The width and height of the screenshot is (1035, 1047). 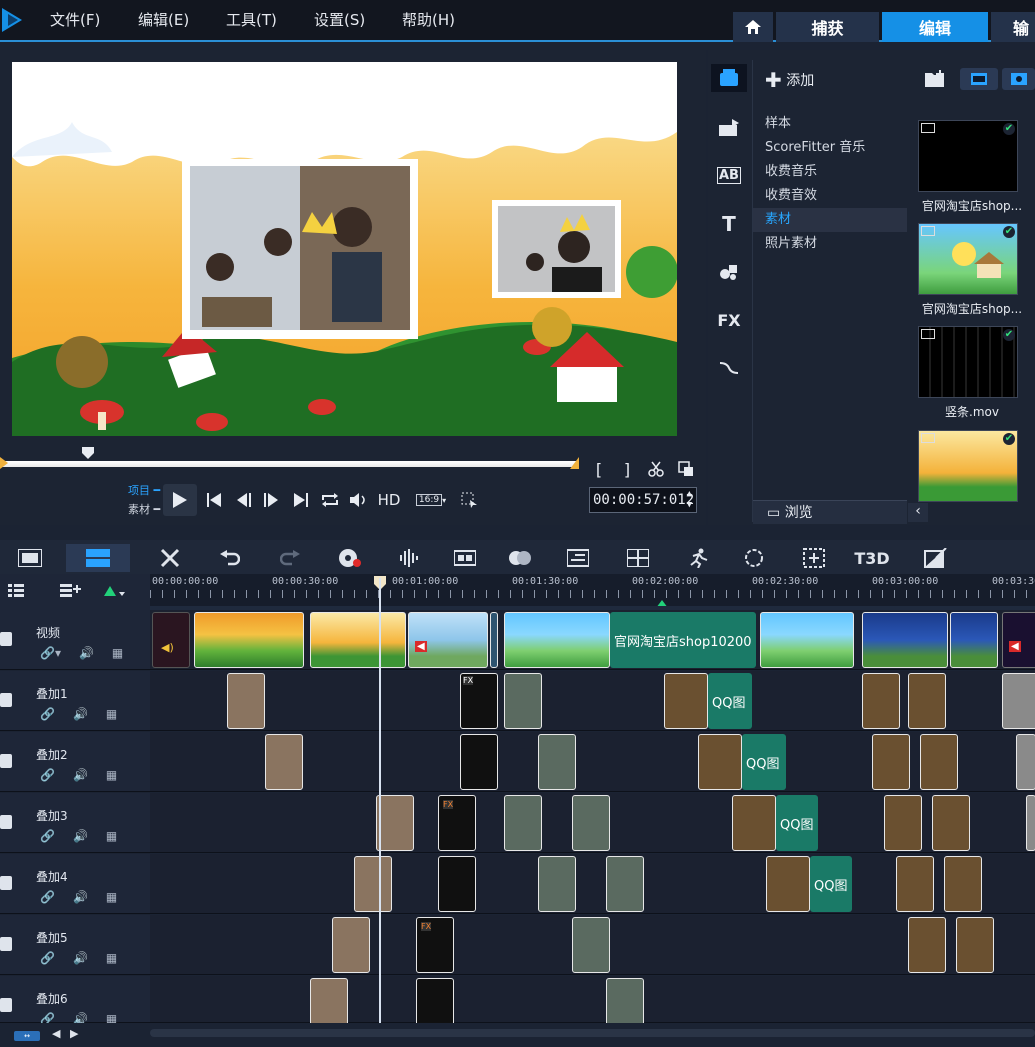 What do you see at coordinates (270, 19) in the screenshot?
I see `menu-tools: 工具(T)` at bounding box center [270, 19].